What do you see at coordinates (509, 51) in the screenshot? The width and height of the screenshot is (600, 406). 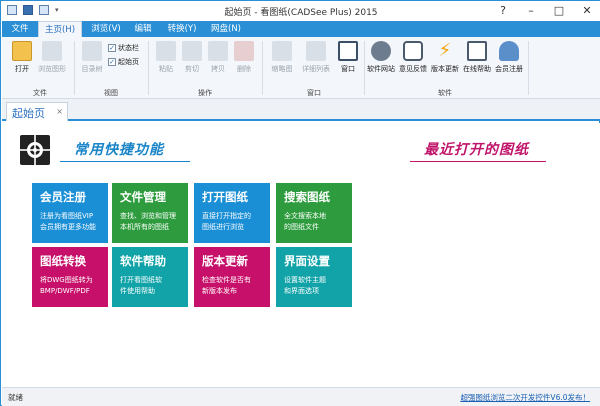 I see `member-icon` at bounding box center [509, 51].